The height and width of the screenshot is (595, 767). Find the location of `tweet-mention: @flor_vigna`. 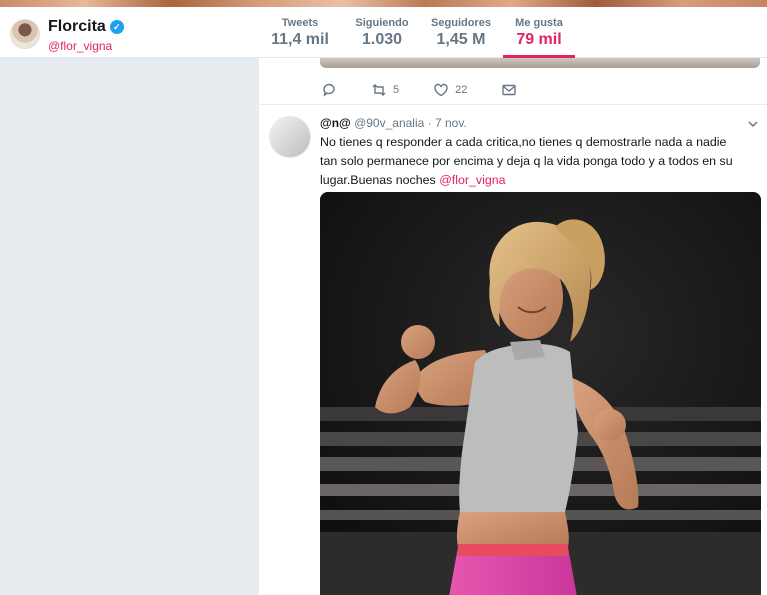

tweet-mention: @flor_vigna is located at coordinates (472, 180).